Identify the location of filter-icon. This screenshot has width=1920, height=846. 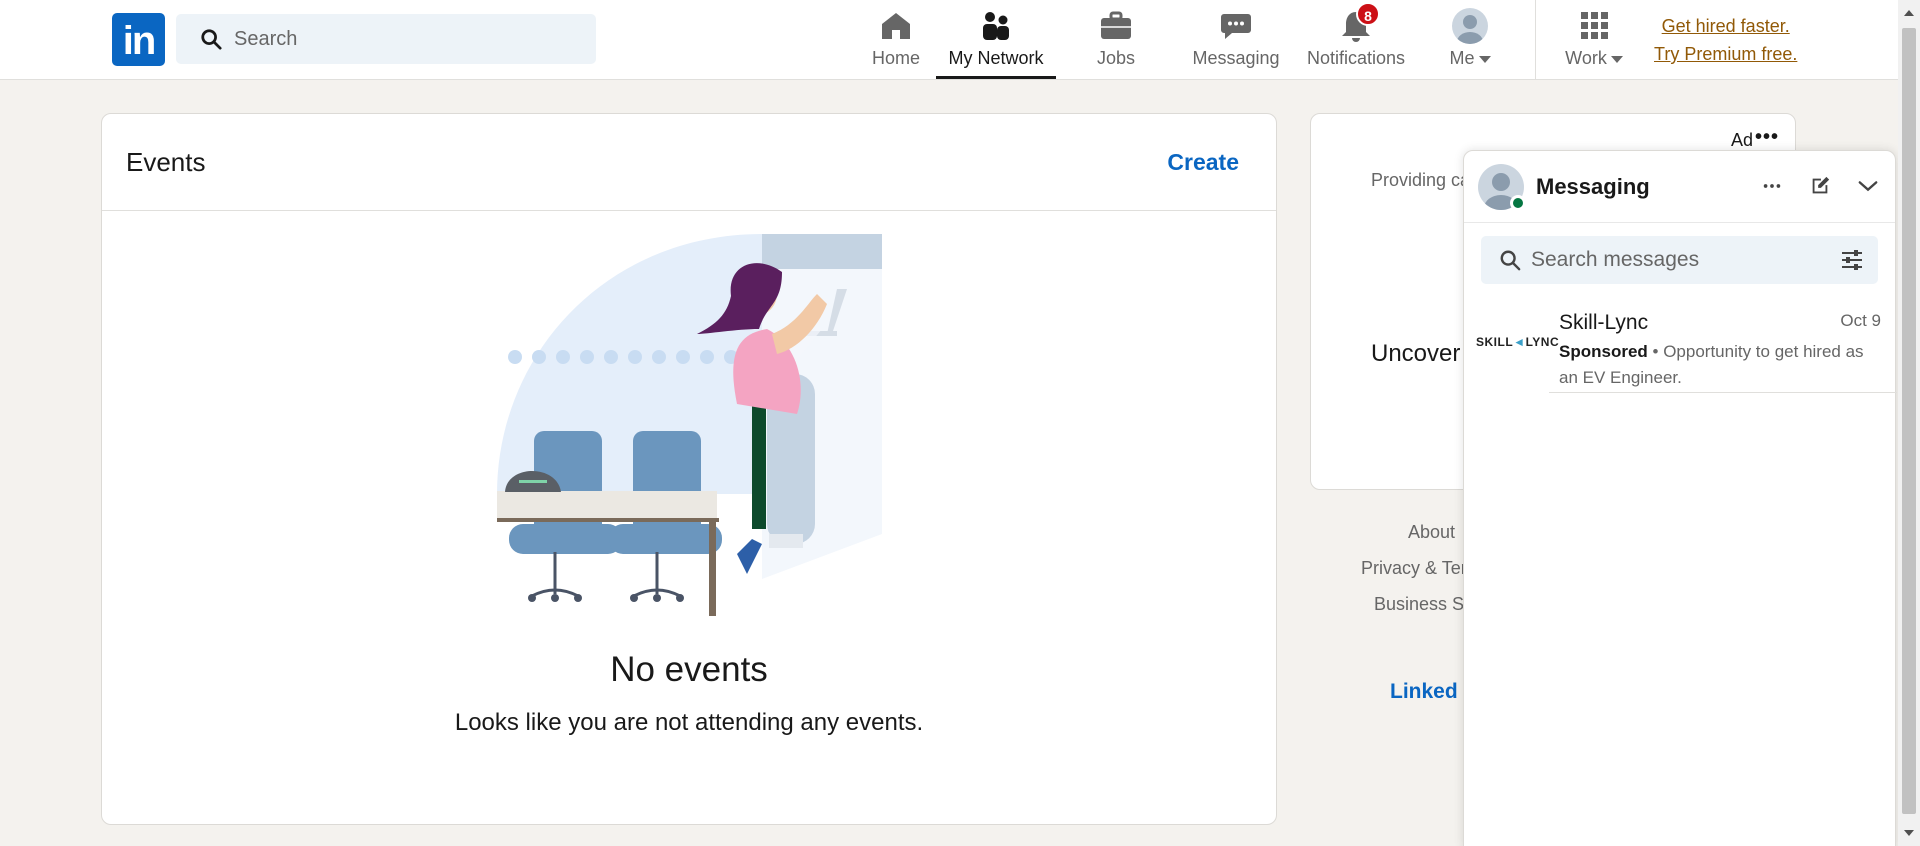
(1852, 262).